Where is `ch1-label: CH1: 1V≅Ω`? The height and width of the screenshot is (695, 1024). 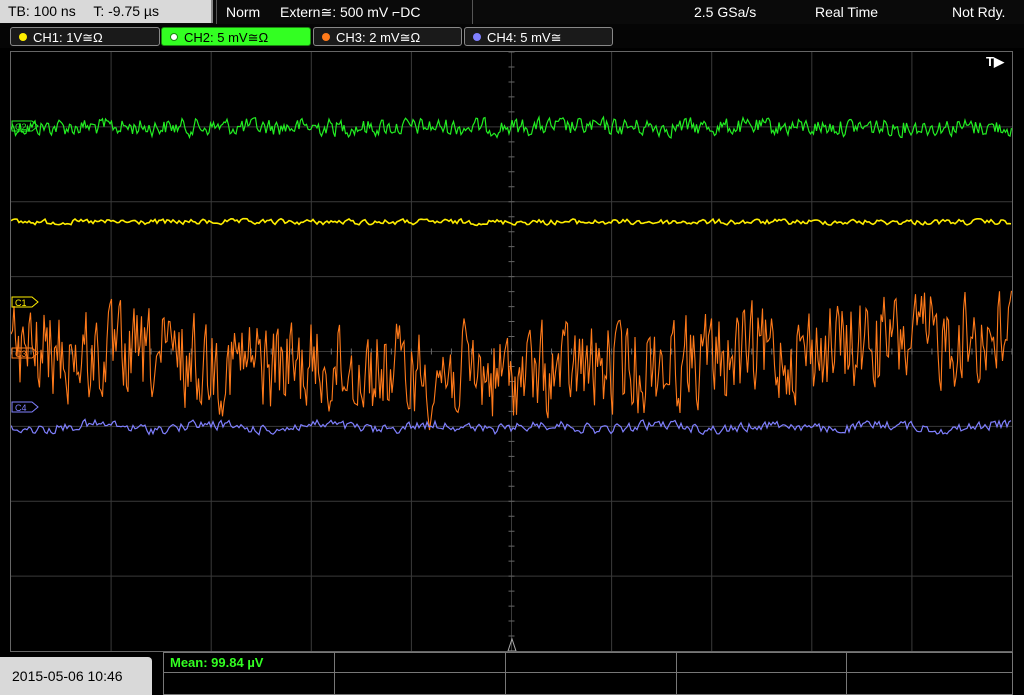 ch1-label: CH1: 1V≅Ω is located at coordinates (68, 37).